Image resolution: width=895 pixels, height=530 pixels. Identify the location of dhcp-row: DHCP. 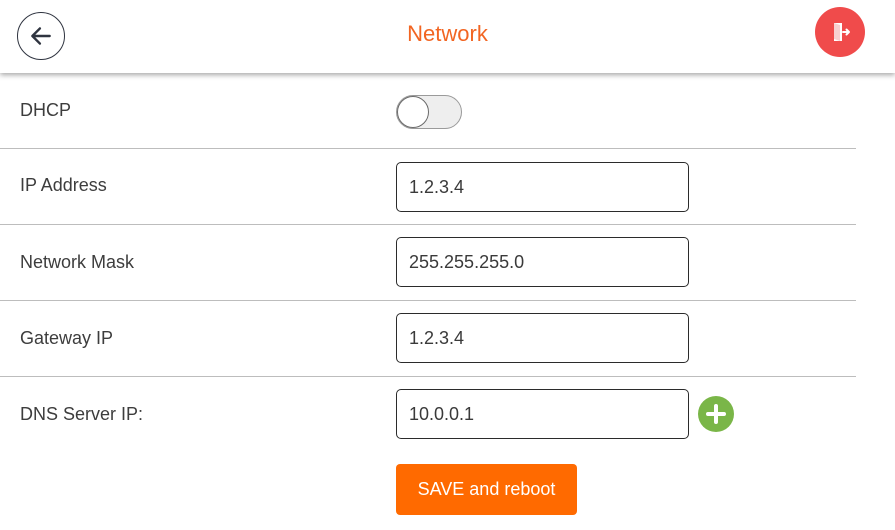
(428, 111).